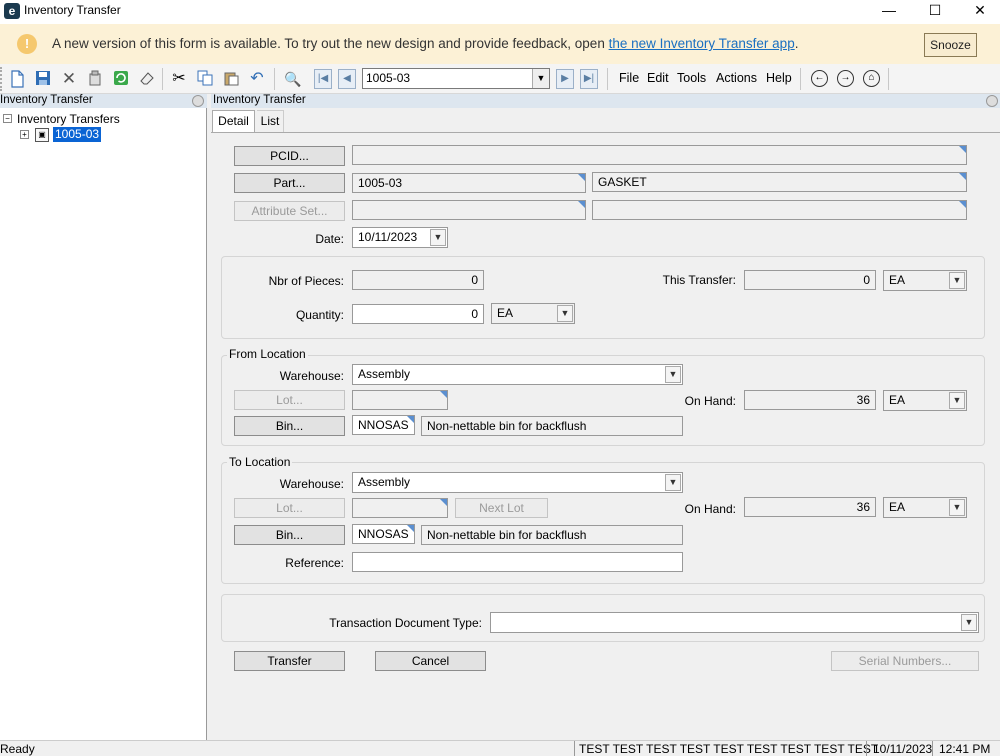 This screenshot has width=1000, height=756. I want to click on minimize-button: —, so click(889, 11).